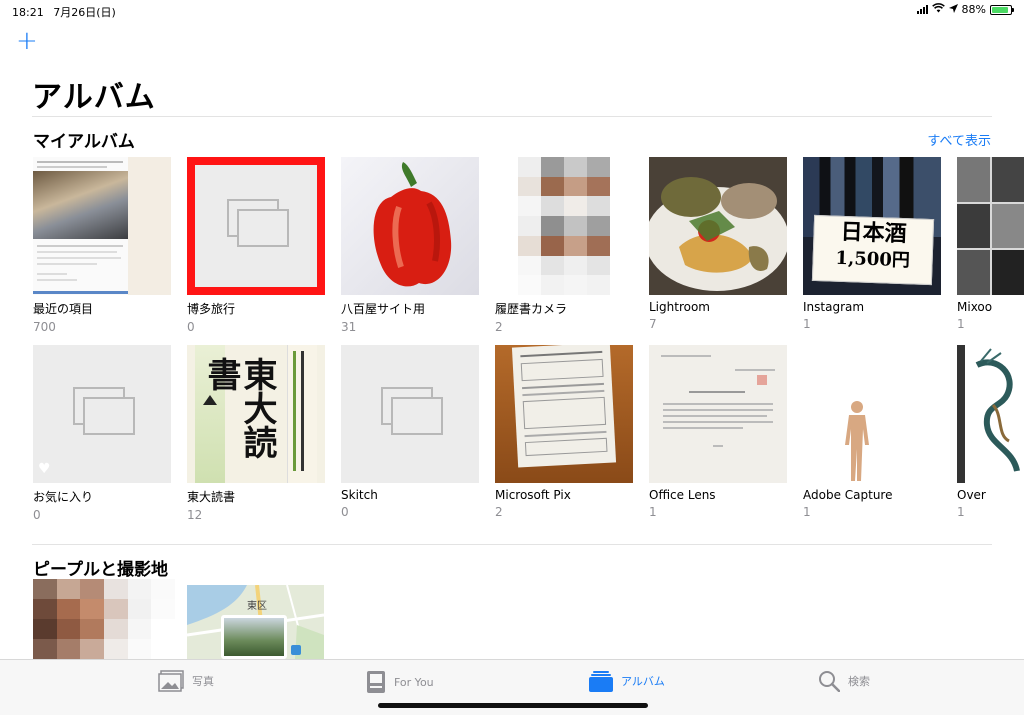 The width and height of the screenshot is (1024, 715). What do you see at coordinates (44, 327) in the screenshot?
I see `album-count: 700` at bounding box center [44, 327].